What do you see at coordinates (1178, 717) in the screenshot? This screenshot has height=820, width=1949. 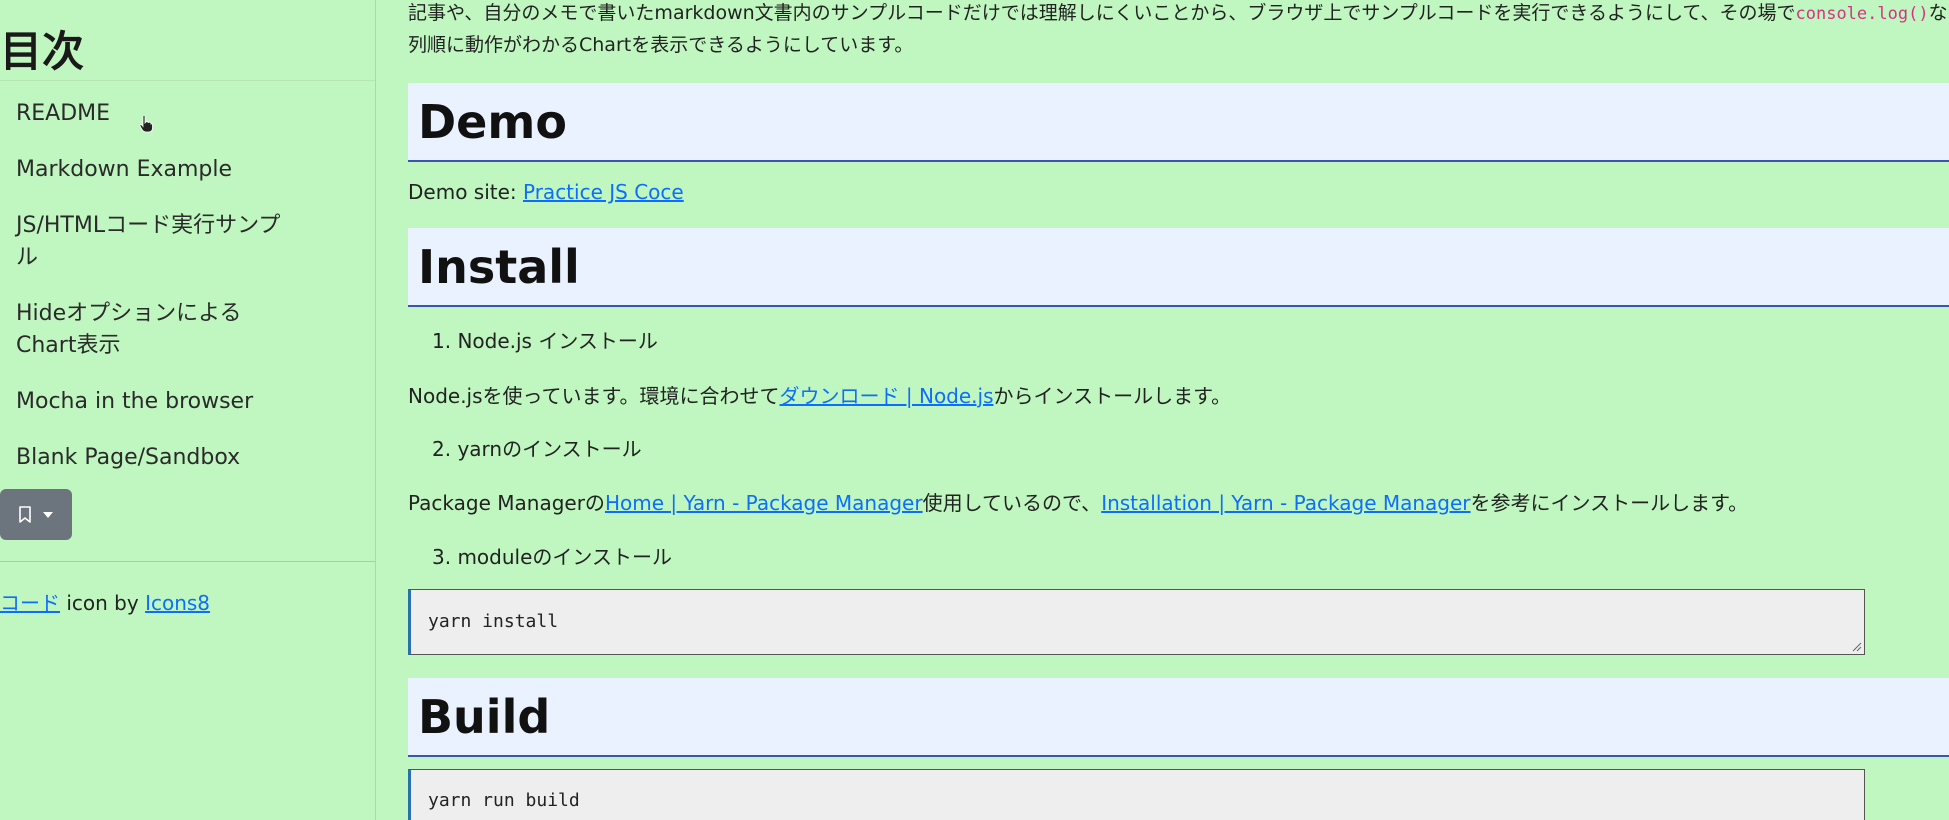 I see `heading-build: Build` at bounding box center [1178, 717].